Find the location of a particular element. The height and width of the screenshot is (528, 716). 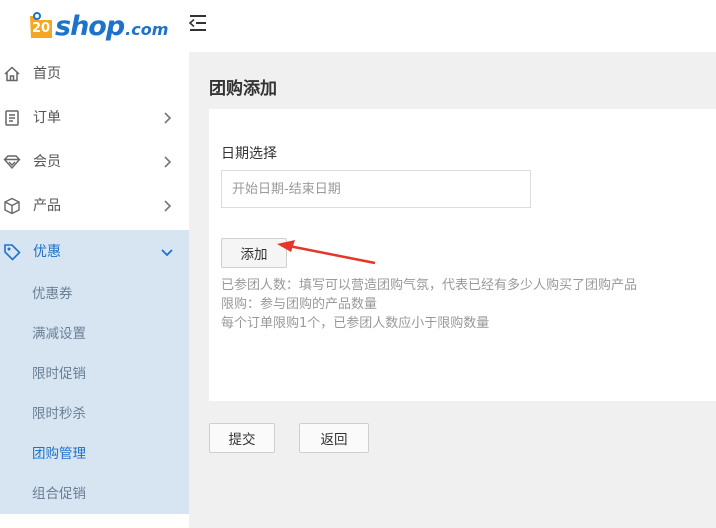

logo-suffix: .com is located at coordinates (147, 29).